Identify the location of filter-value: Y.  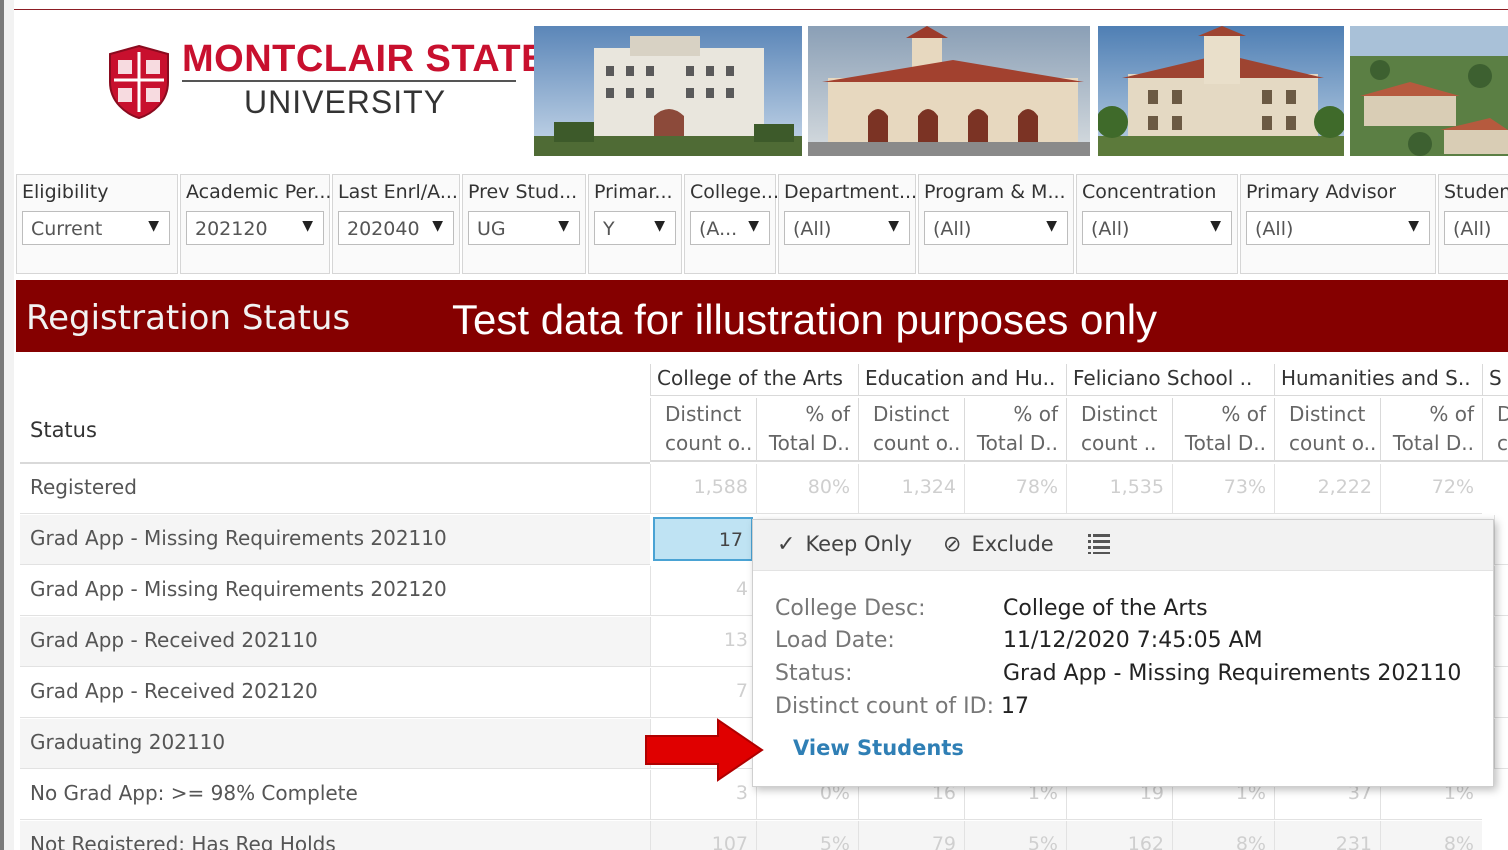
(609, 229).